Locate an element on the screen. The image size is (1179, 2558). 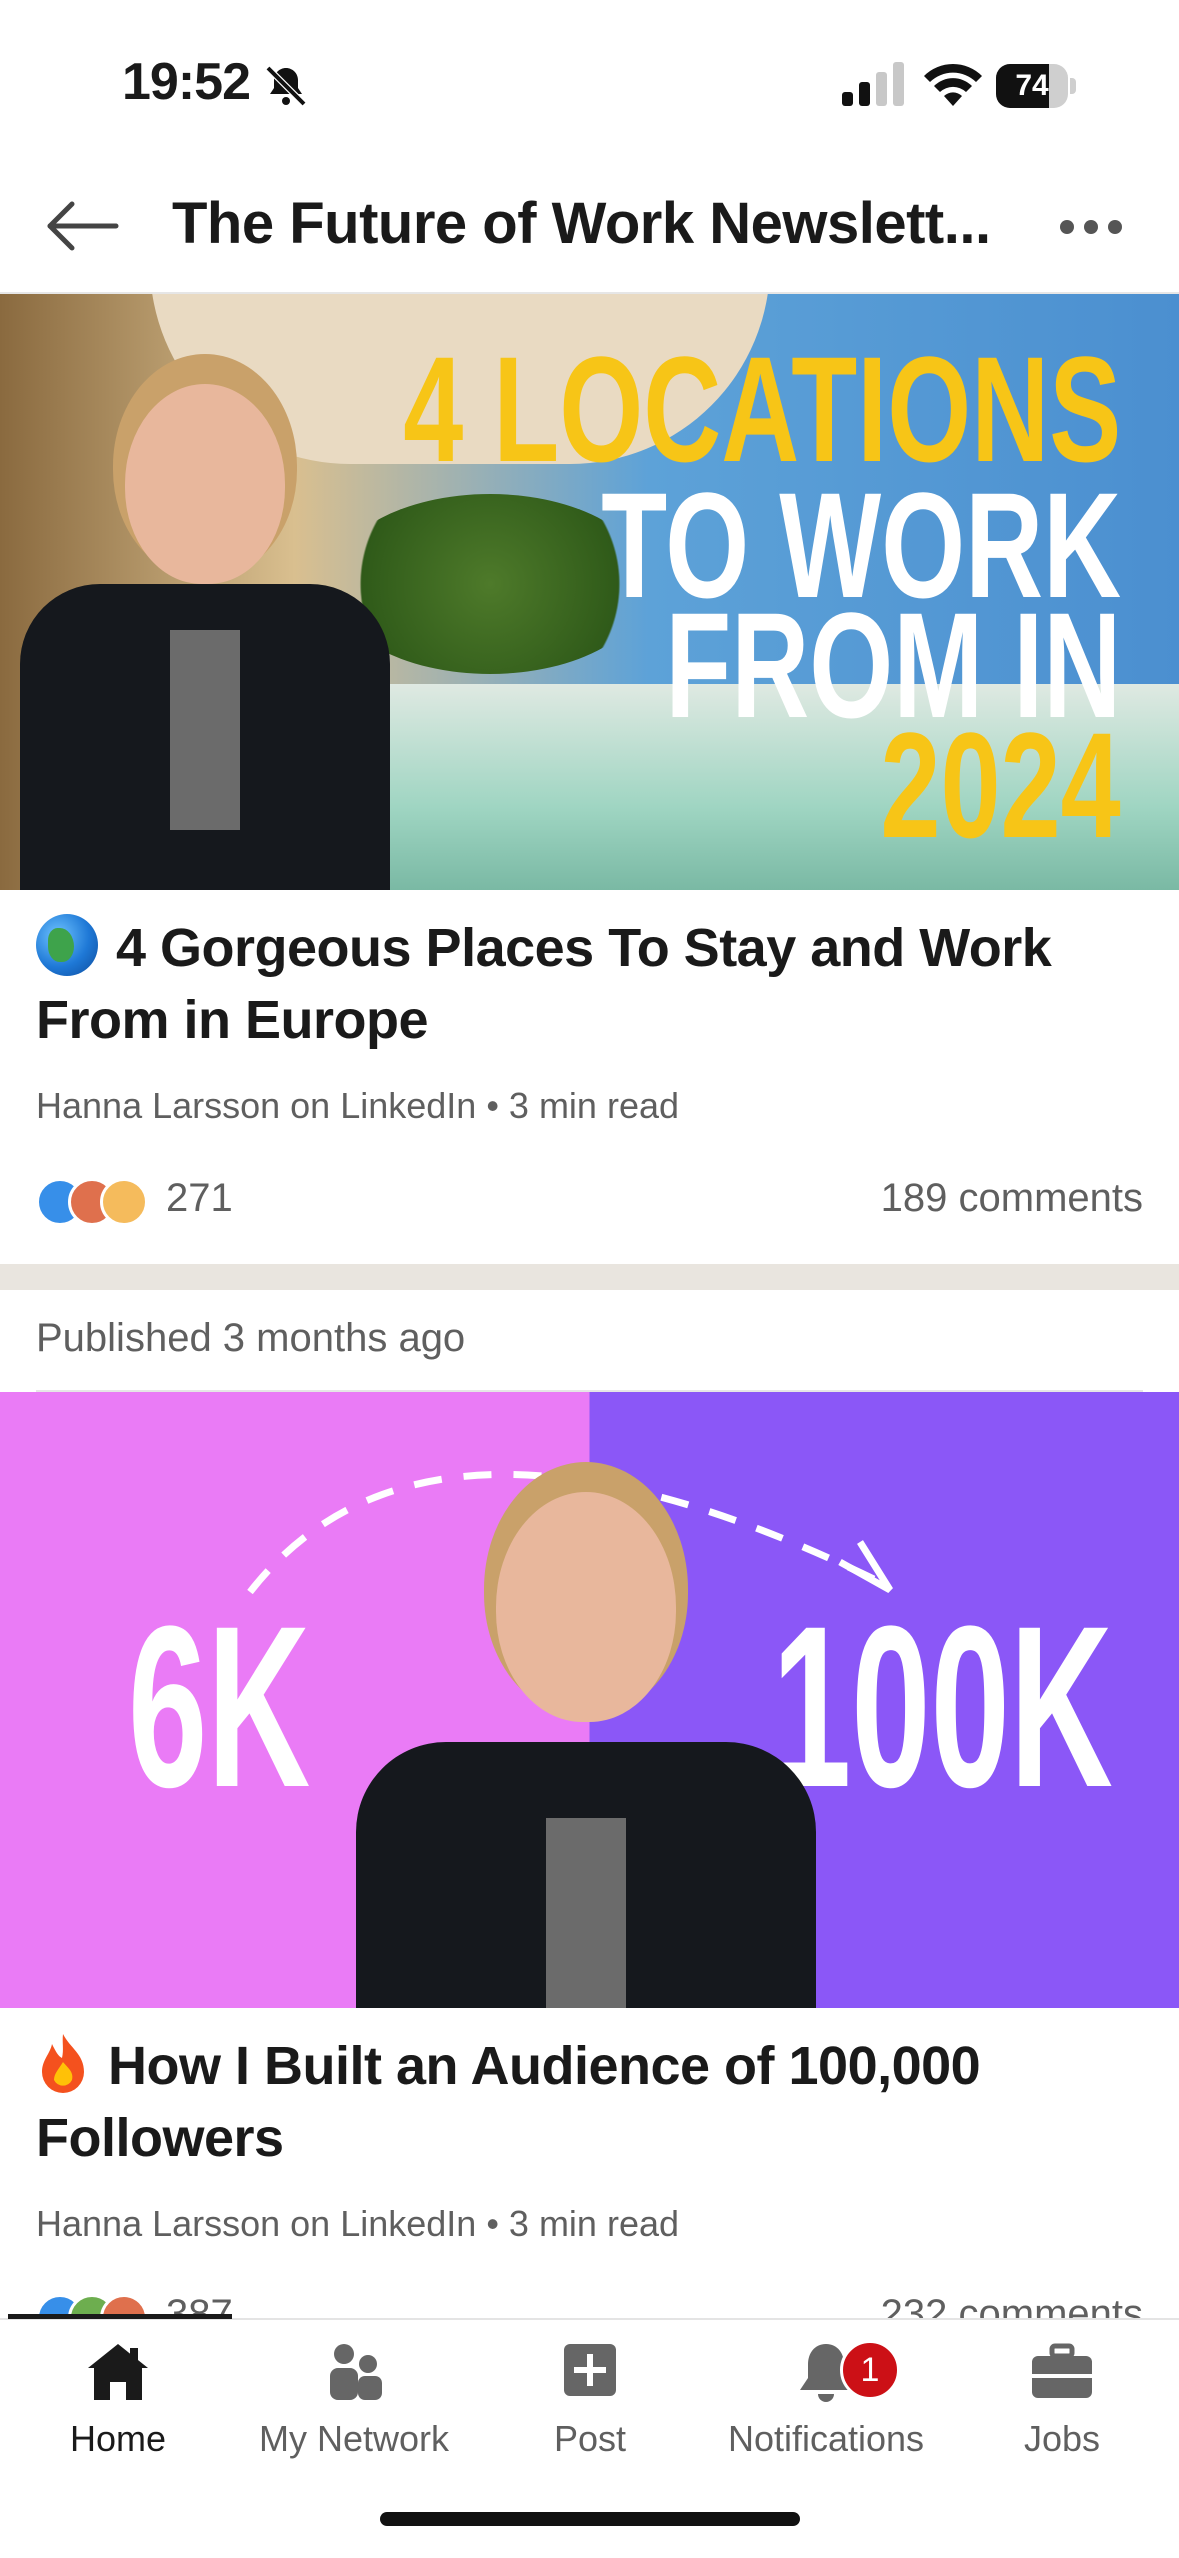
section-divider is located at coordinates (589, 1277).